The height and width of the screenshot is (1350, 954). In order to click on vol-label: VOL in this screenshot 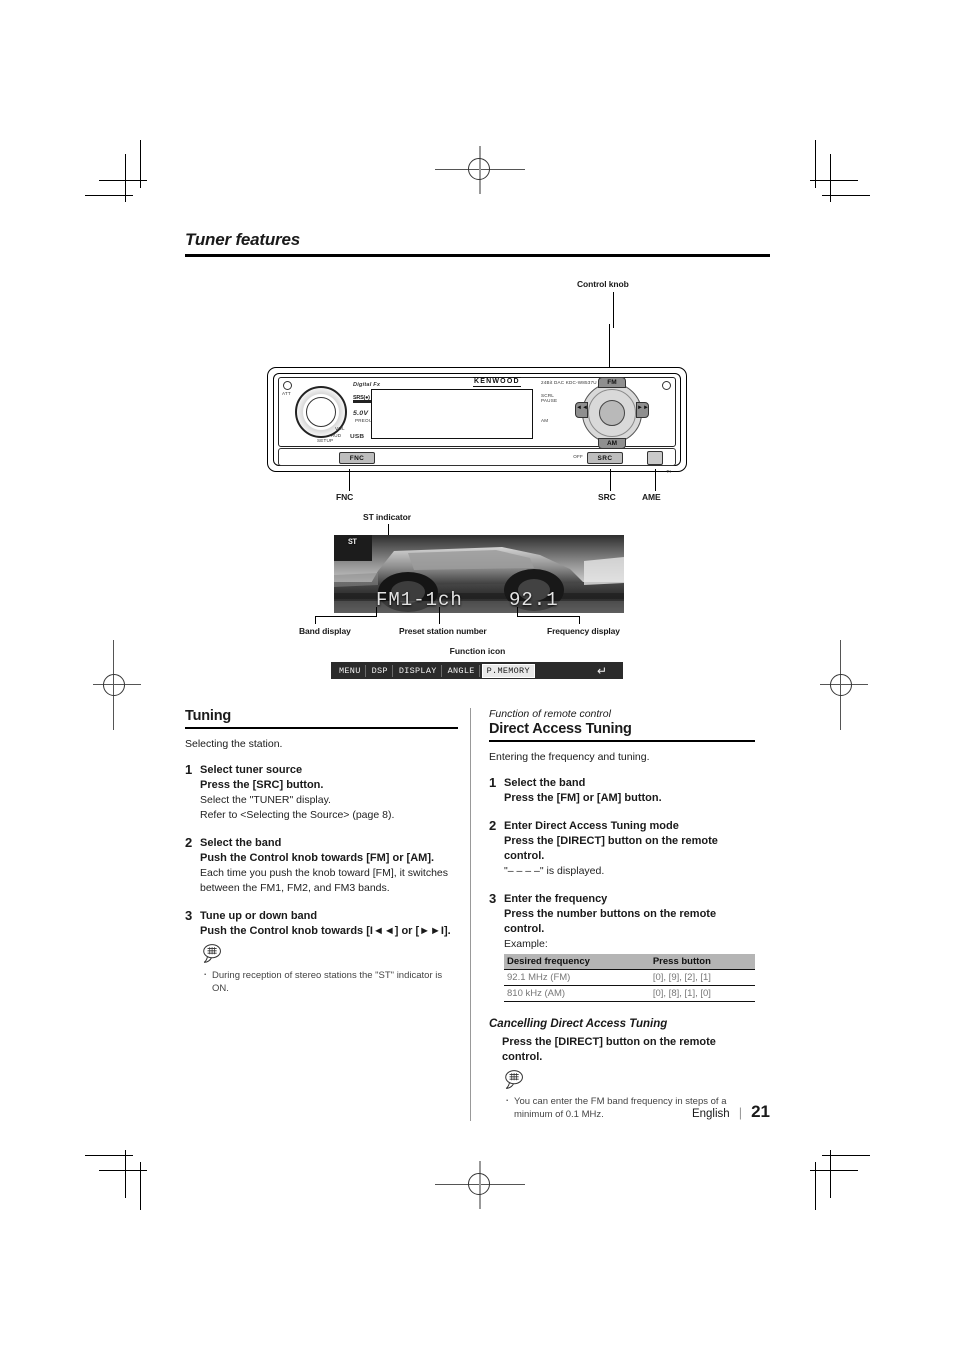, I will do `click(340, 428)`.